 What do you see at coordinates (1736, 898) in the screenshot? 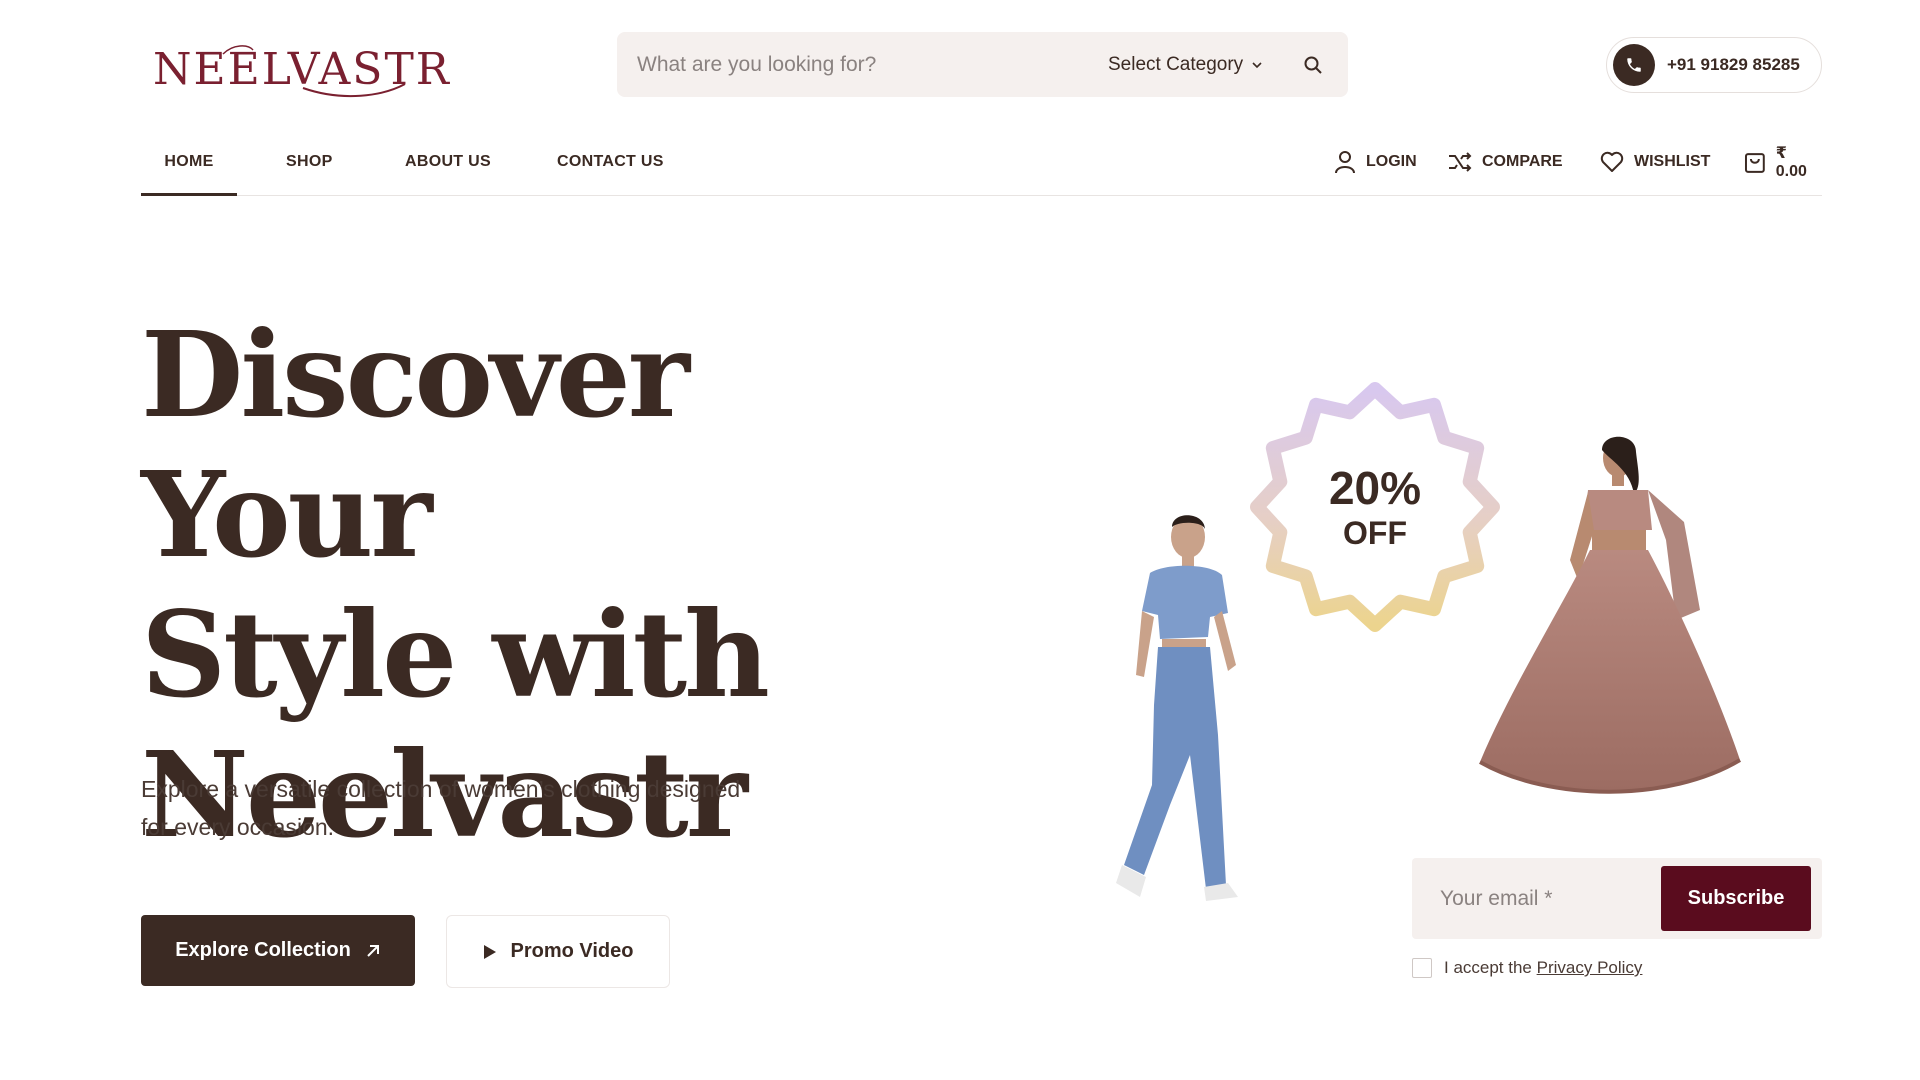
I see `subscribe-button: Subscribe` at bounding box center [1736, 898].